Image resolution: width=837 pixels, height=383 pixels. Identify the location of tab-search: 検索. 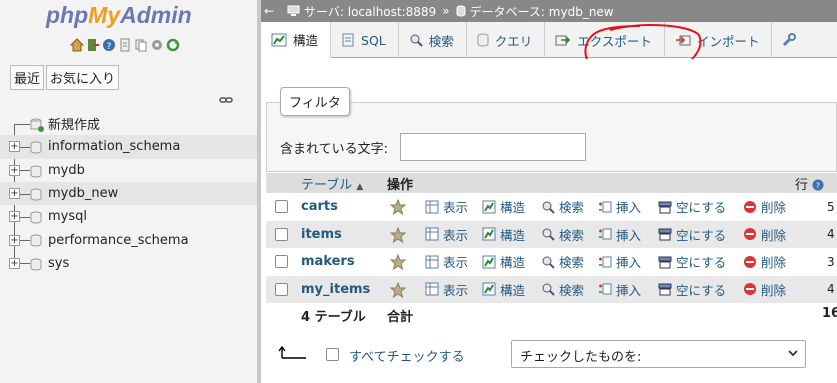
(433, 40).